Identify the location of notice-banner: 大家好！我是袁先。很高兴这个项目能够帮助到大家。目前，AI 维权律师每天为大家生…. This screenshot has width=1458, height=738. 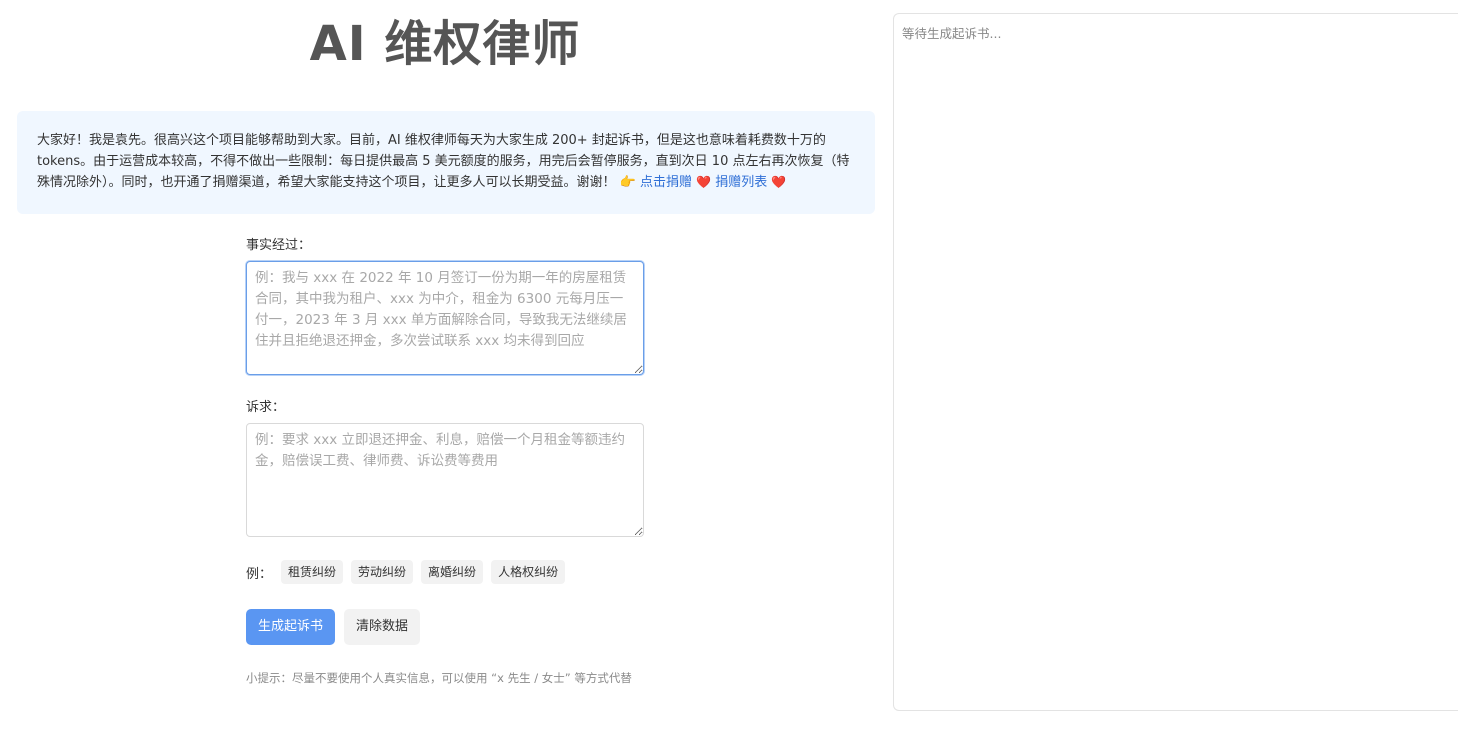
(446, 162).